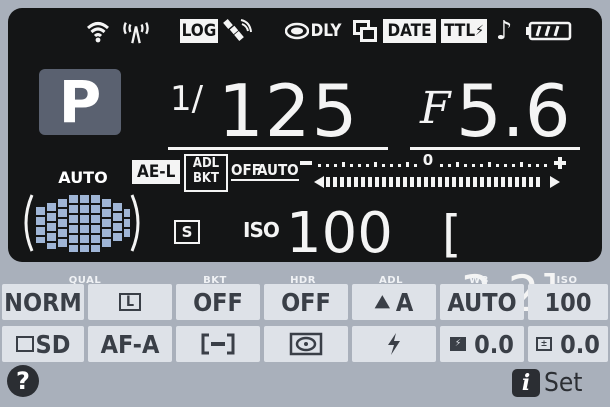  I want to click on flash-mode-setting, so click(394, 344).